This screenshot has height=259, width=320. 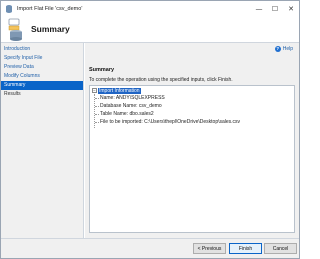 What do you see at coordinates (42, 58) in the screenshot?
I see `sidebar-item-specify-input-file: Specify Input File` at bounding box center [42, 58].